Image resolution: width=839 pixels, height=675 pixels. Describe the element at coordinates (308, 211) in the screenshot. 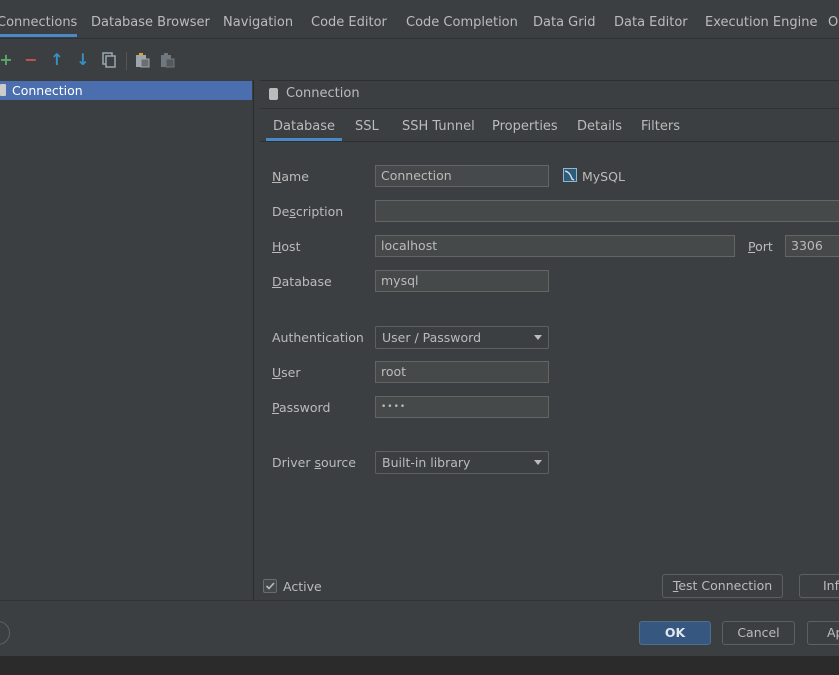

I see `description-label: Description` at that location.